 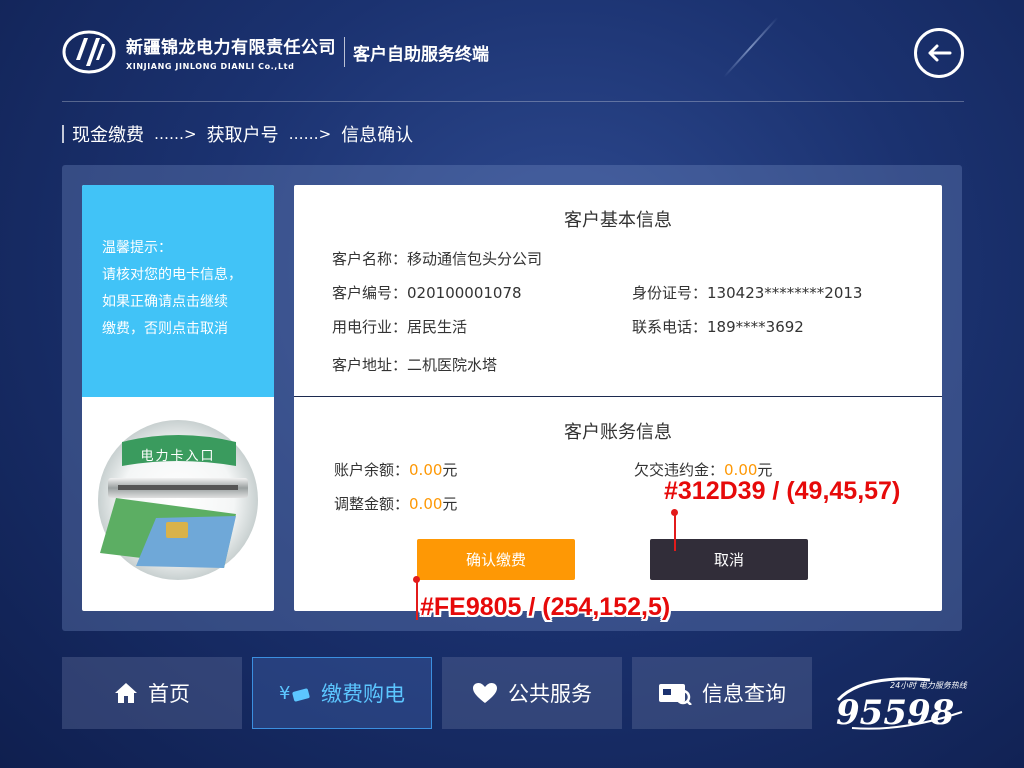 I want to click on adjustment-field: 调整金额：0.00元, so click(x=395, y=503).